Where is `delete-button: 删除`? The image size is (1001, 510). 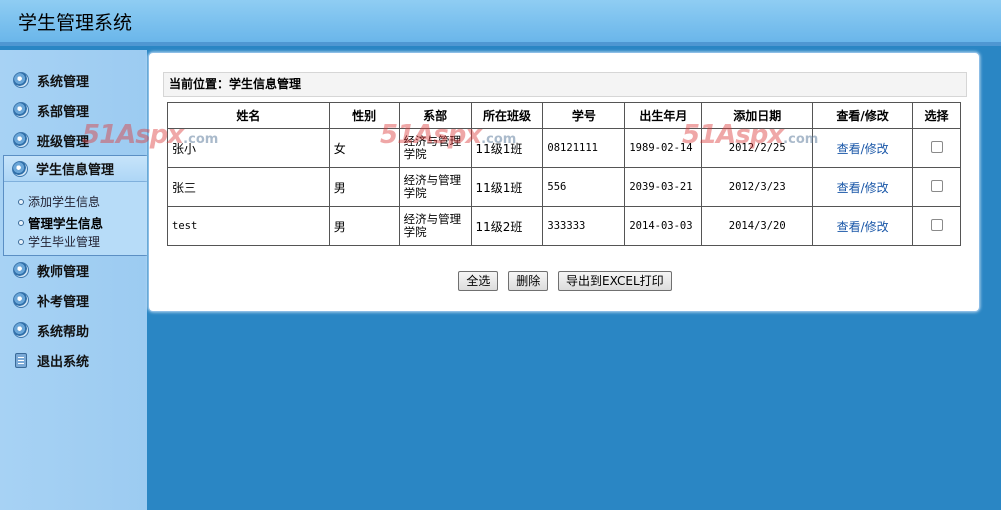
delete-button: 删除 is located at coordinates (528, 281).